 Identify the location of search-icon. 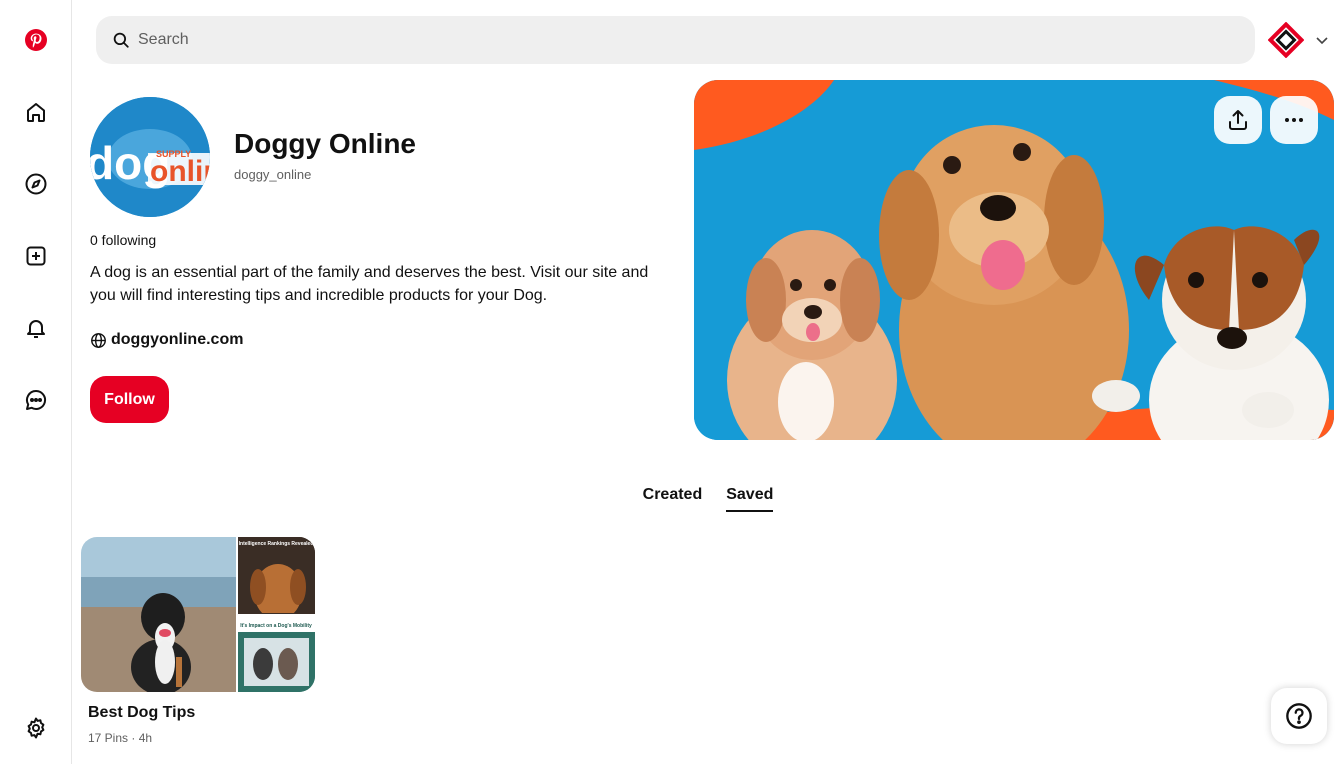
(121, 40).